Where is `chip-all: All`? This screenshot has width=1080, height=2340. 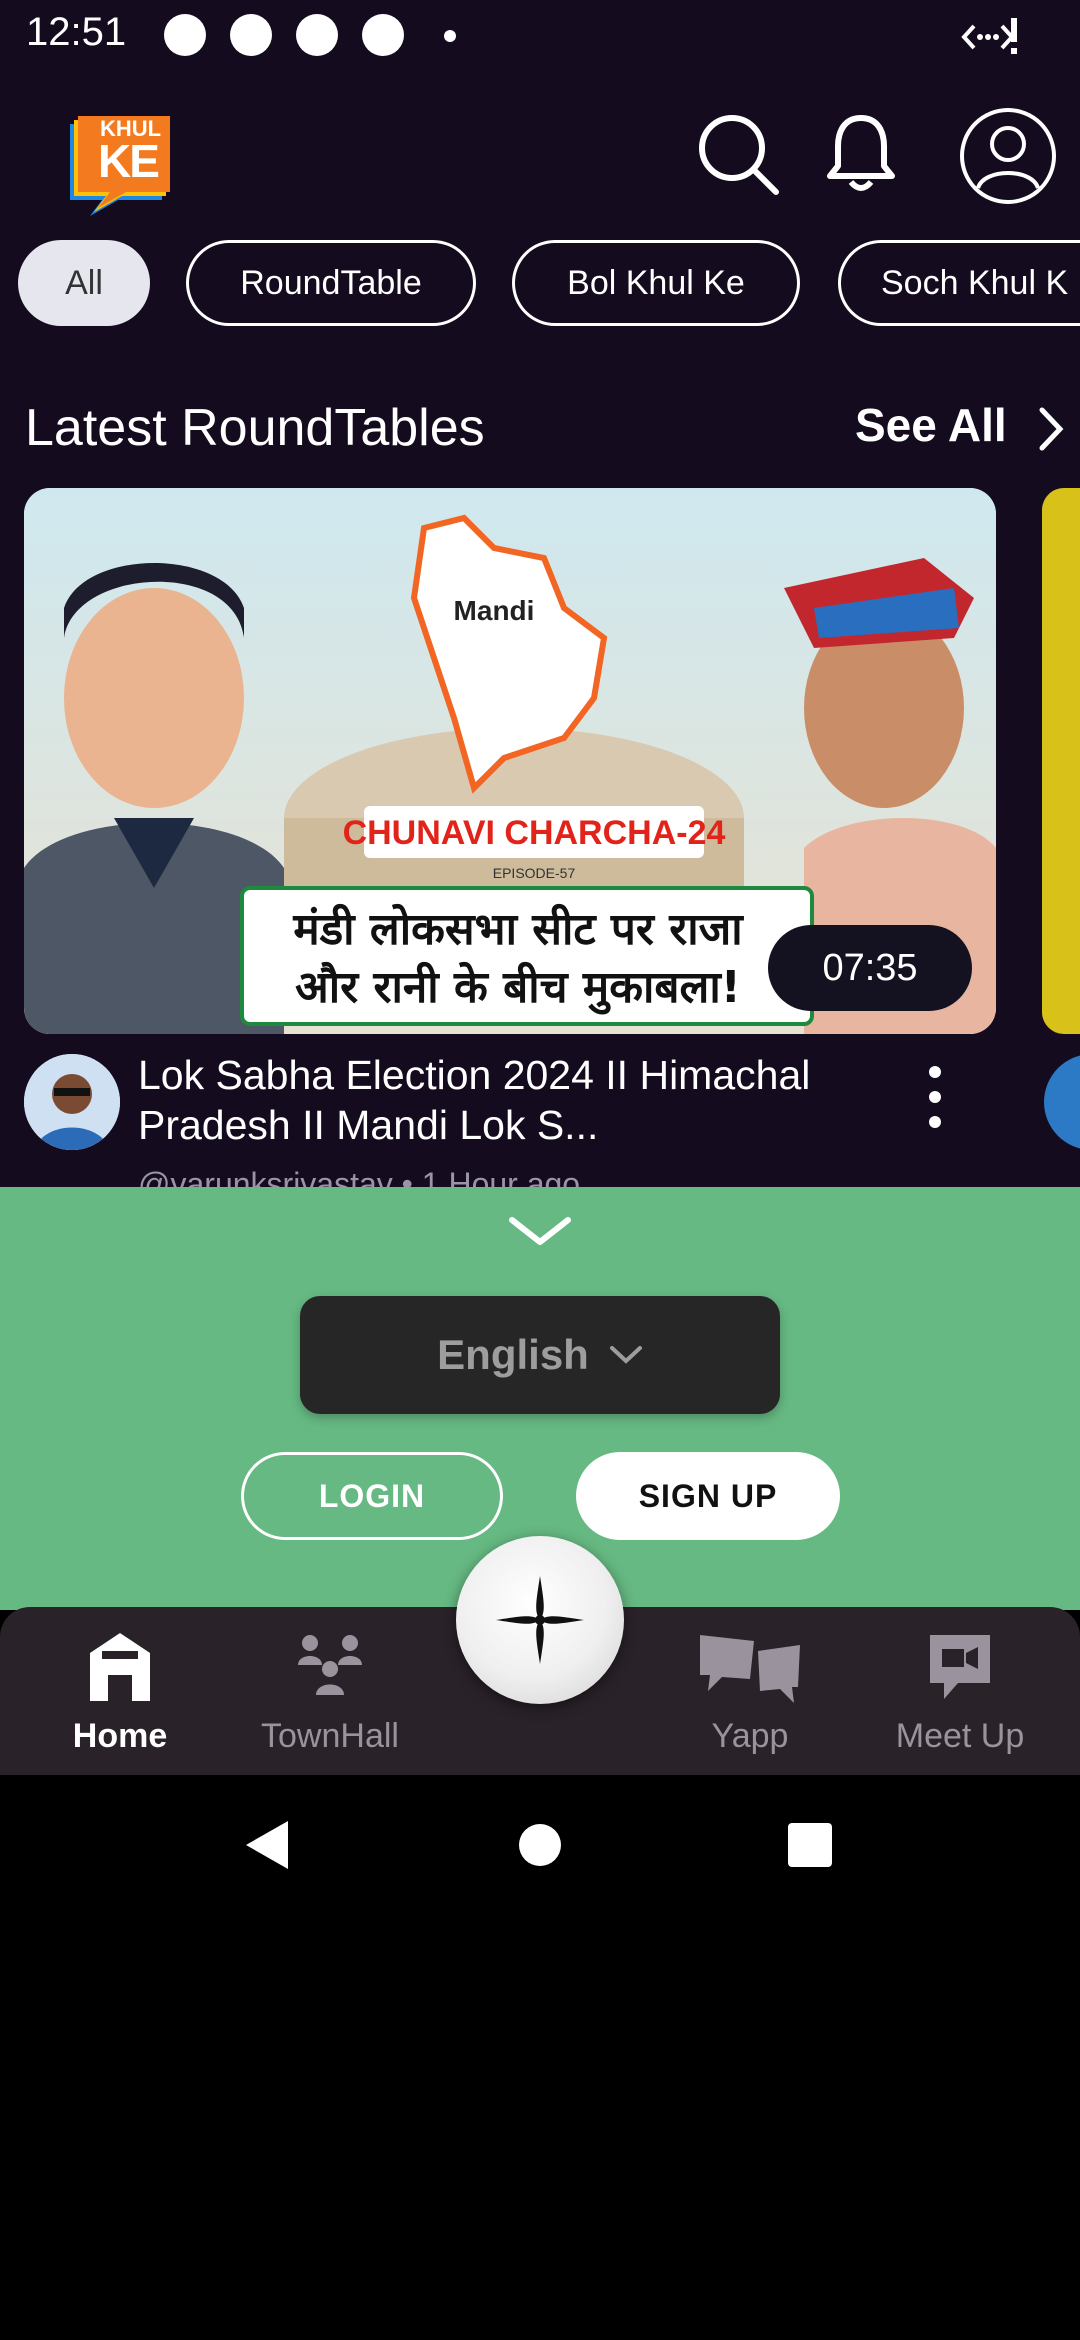
chip-all: All is located at coordinates (84, 283).